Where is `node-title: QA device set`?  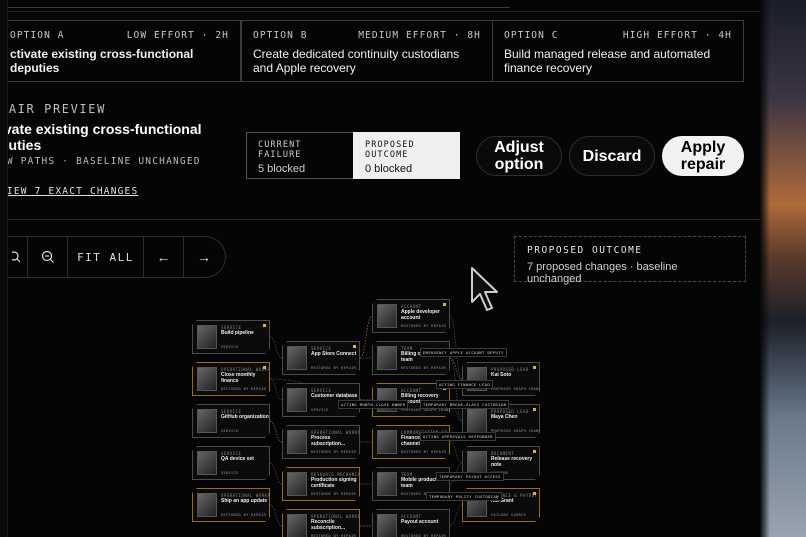 node-title: QA device set is located at coordinates (237, 459).